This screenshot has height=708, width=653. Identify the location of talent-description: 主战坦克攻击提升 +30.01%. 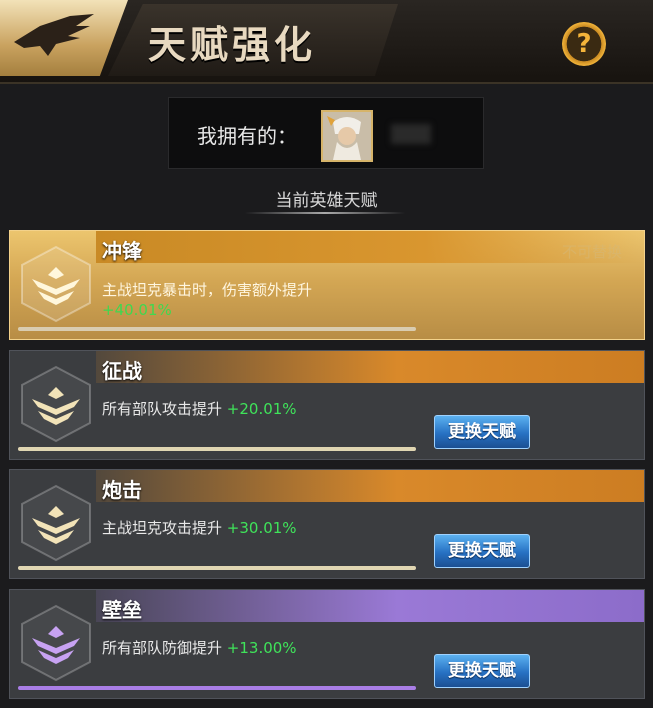
(199, 528).